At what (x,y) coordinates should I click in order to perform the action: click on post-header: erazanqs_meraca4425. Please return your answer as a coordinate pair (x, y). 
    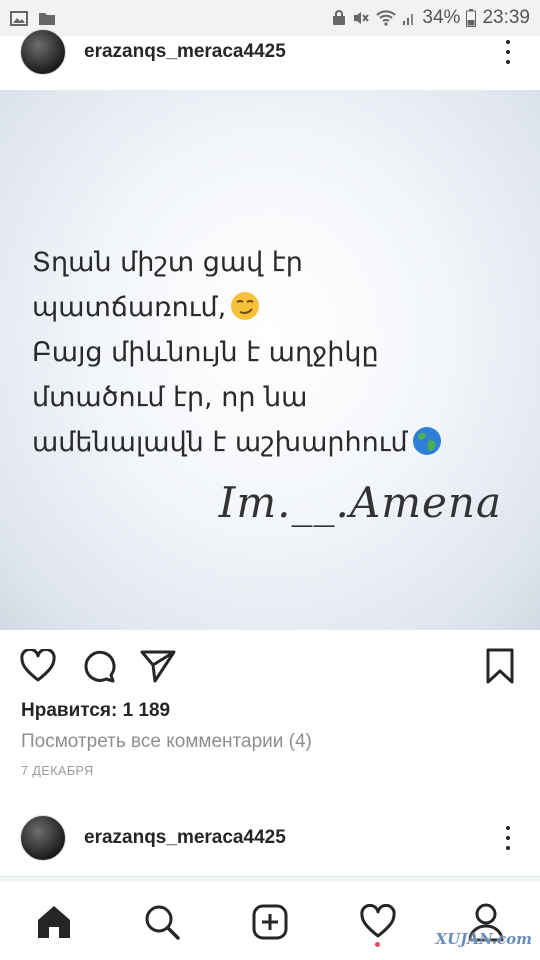
    Looking at the image, I should click on (270, 52).